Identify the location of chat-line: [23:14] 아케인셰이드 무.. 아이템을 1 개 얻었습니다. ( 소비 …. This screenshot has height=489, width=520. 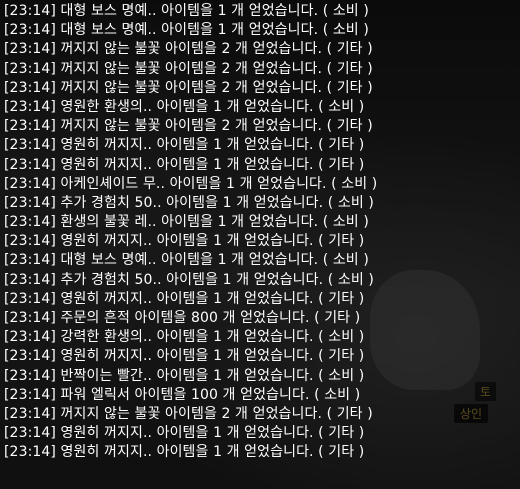
(191, 183).